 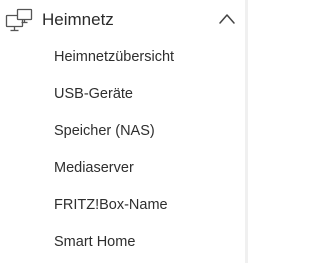 What do you see at coordinates (246, 131) in the screenshot?
I see `panel-divider` at bounding box center [246, 131].